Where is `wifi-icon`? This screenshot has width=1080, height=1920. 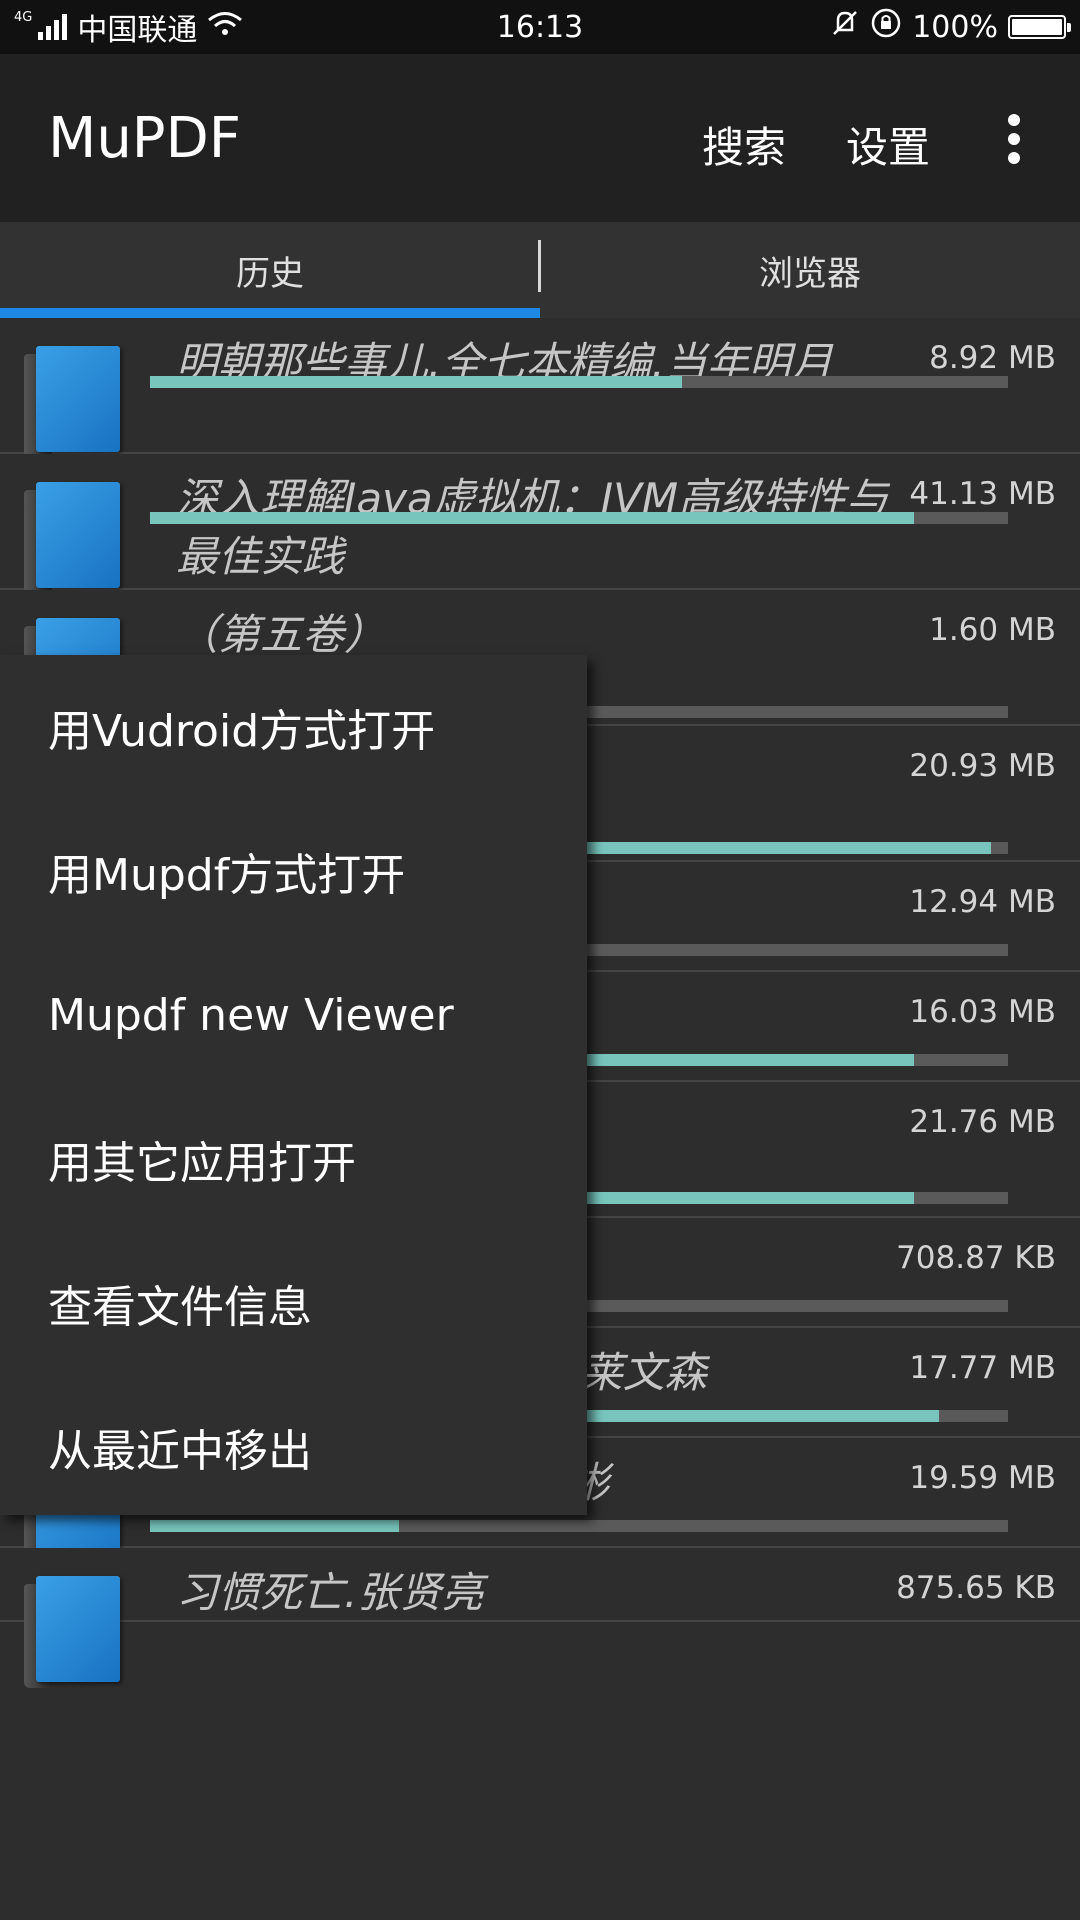
wifi-icon is located at coordinates (225, 27).